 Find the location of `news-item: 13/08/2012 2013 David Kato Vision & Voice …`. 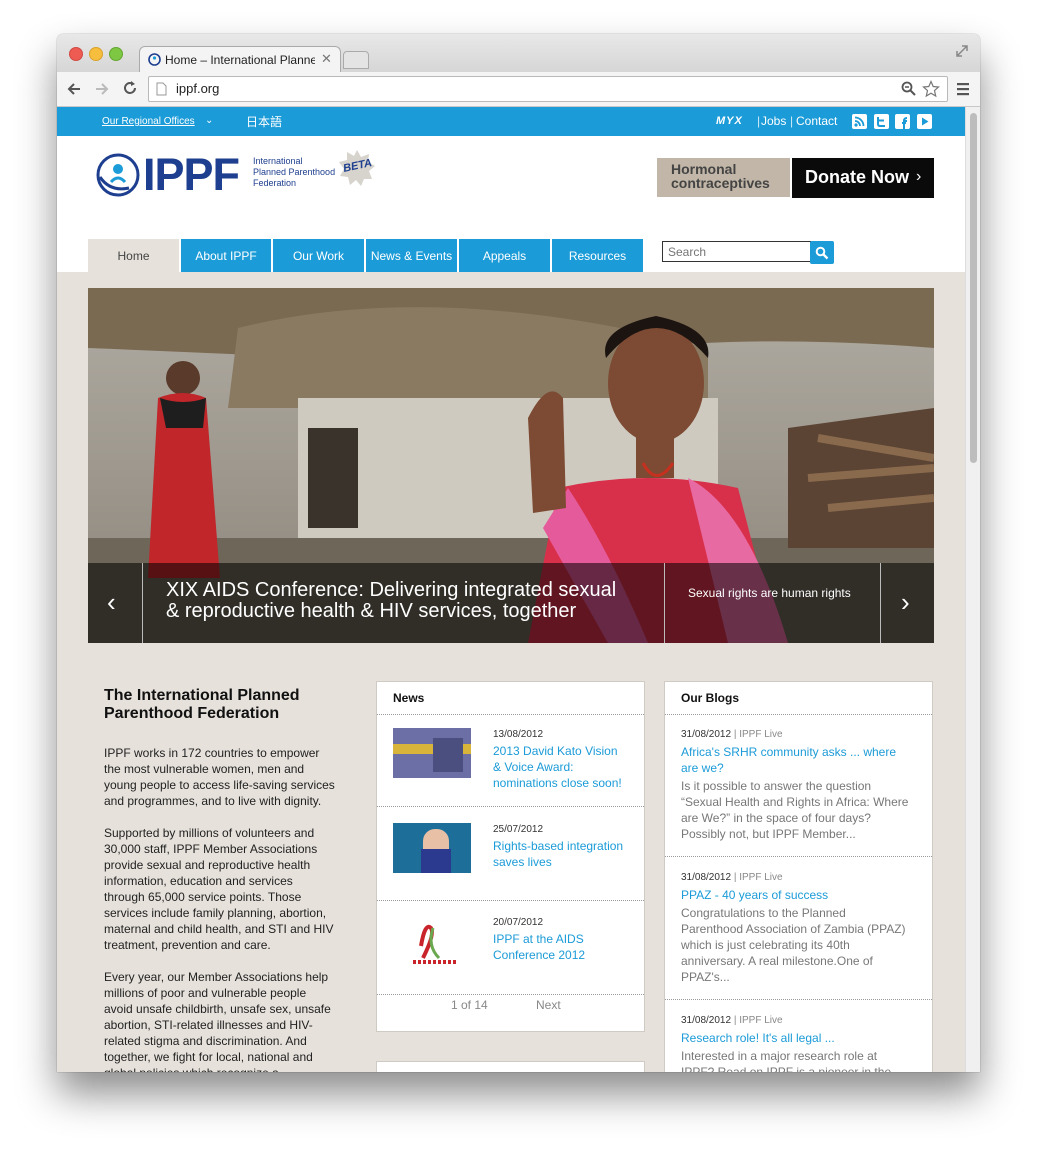

news-item: 13/08/2012 2013 David Kato Vision & Voice … is located at coordinates (557, 759).